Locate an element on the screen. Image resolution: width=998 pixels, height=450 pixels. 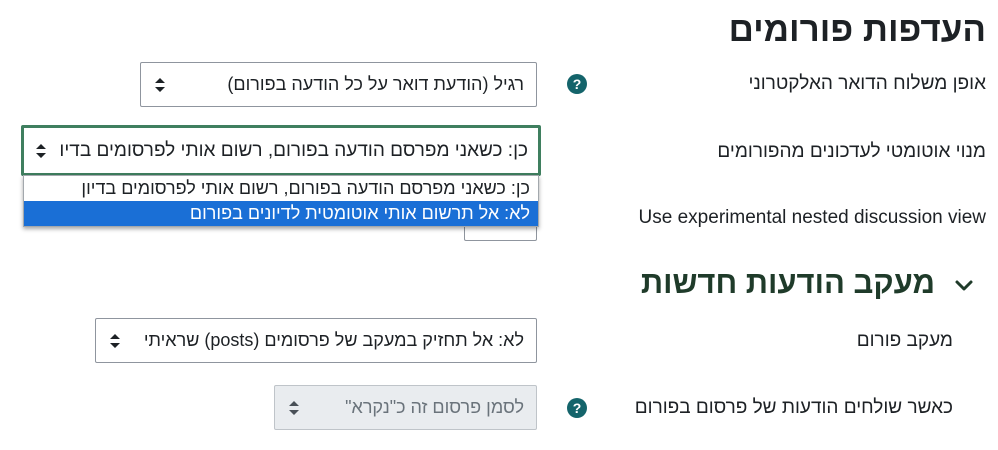
auto-subscribe-label: מנוי אוטומטי לעדכונים מהפורומים is located at coordinates (851, 151).